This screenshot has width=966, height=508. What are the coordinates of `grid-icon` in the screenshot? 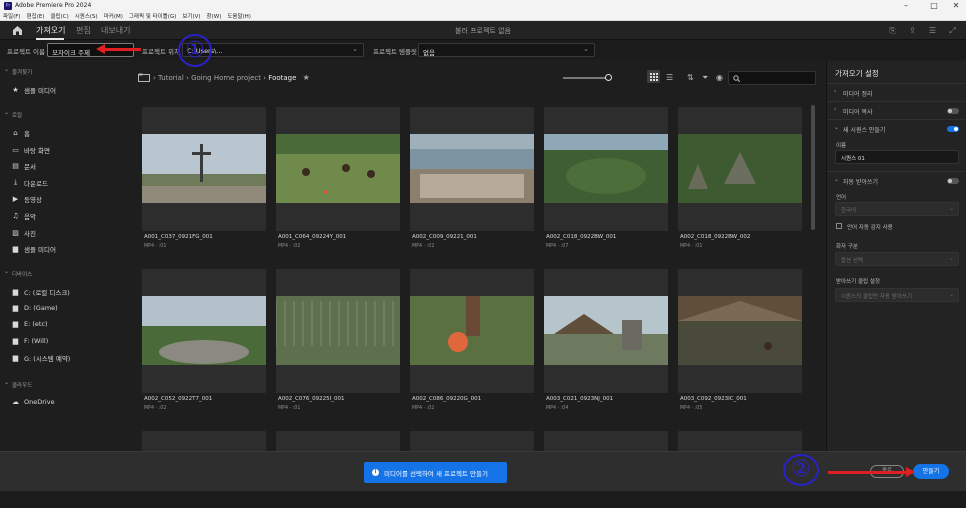 It's located at (654, 77).